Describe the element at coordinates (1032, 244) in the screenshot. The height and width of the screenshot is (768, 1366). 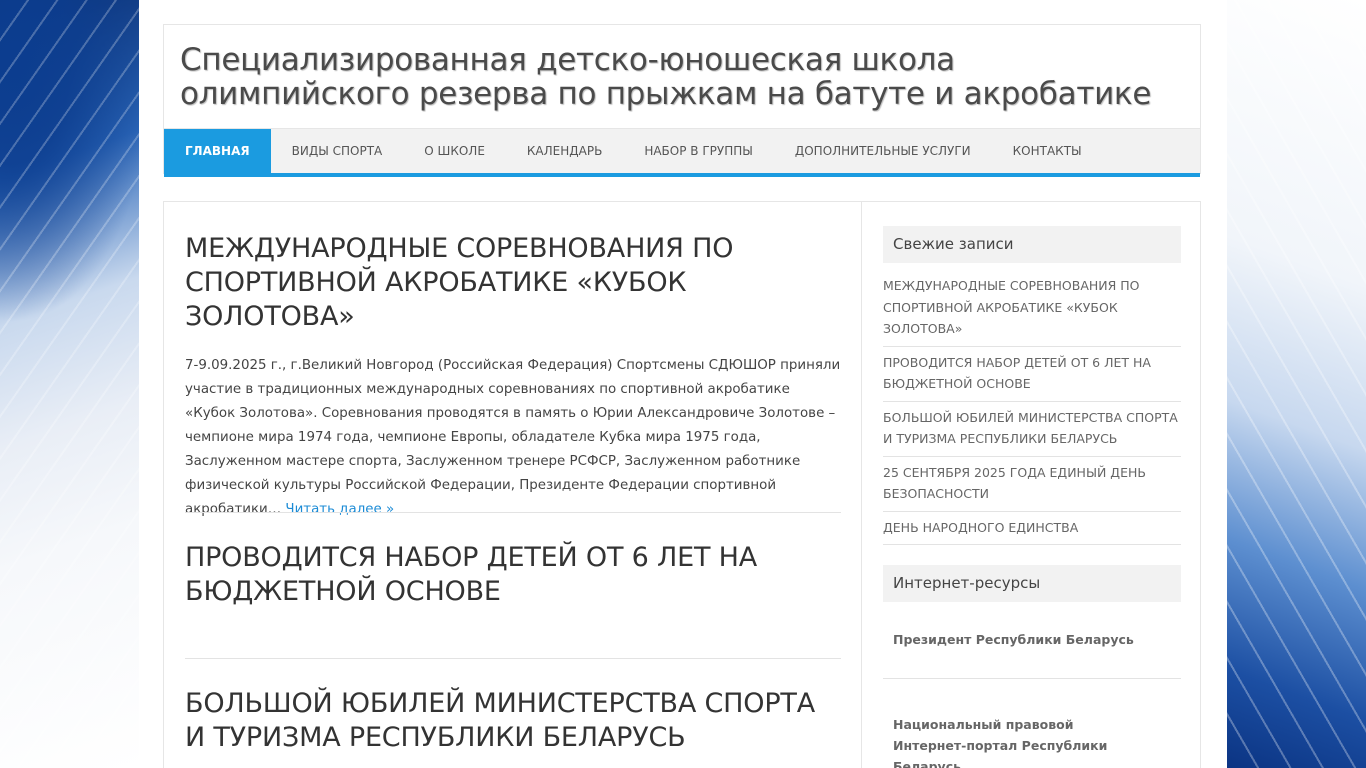
I see `widget-title: Свежие записи` at that location.